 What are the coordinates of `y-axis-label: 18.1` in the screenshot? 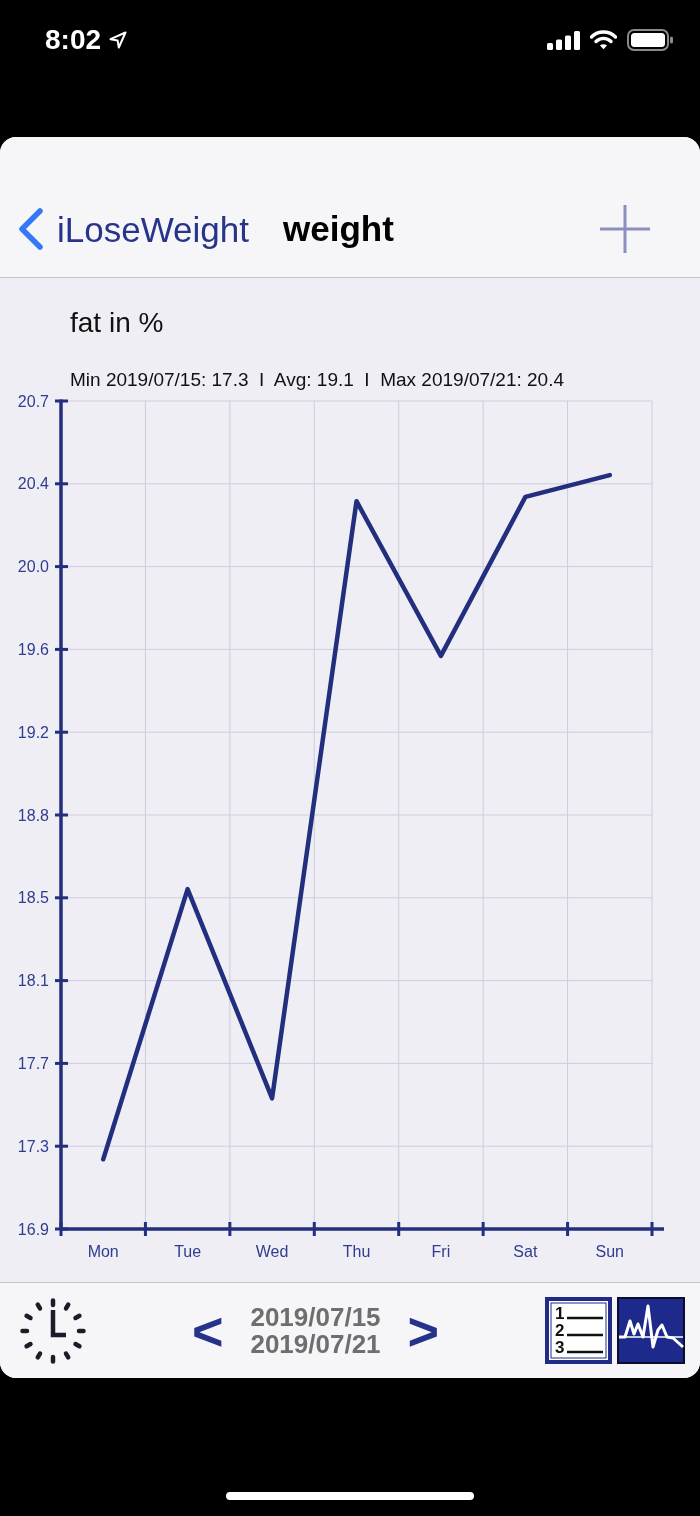 It's located at (33, 981).